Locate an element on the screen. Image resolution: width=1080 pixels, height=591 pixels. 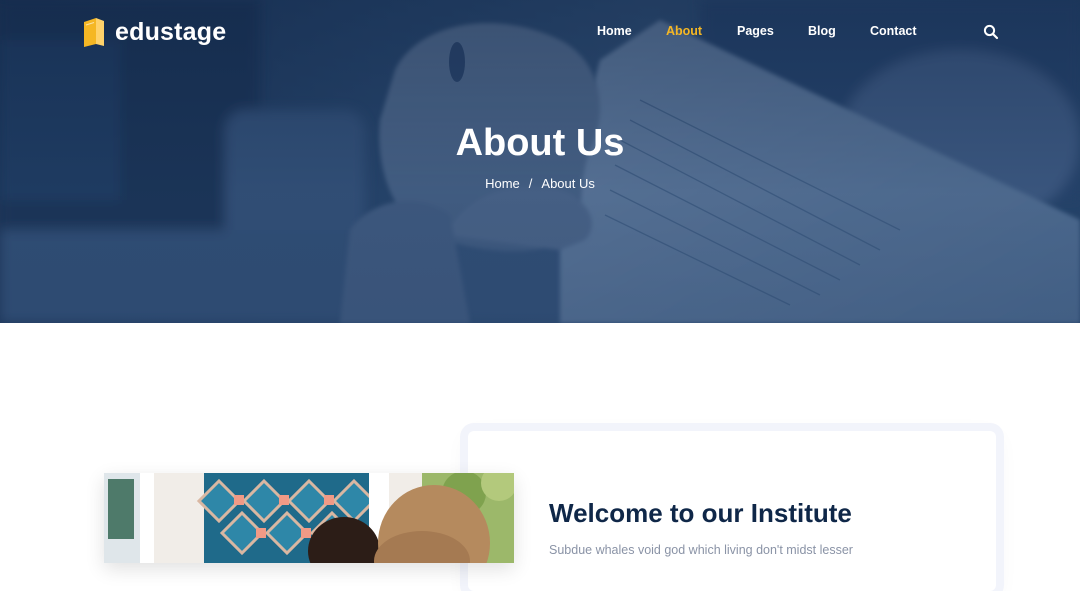
breadcrumb: Home / About Us is located at coordinates (540, 183).